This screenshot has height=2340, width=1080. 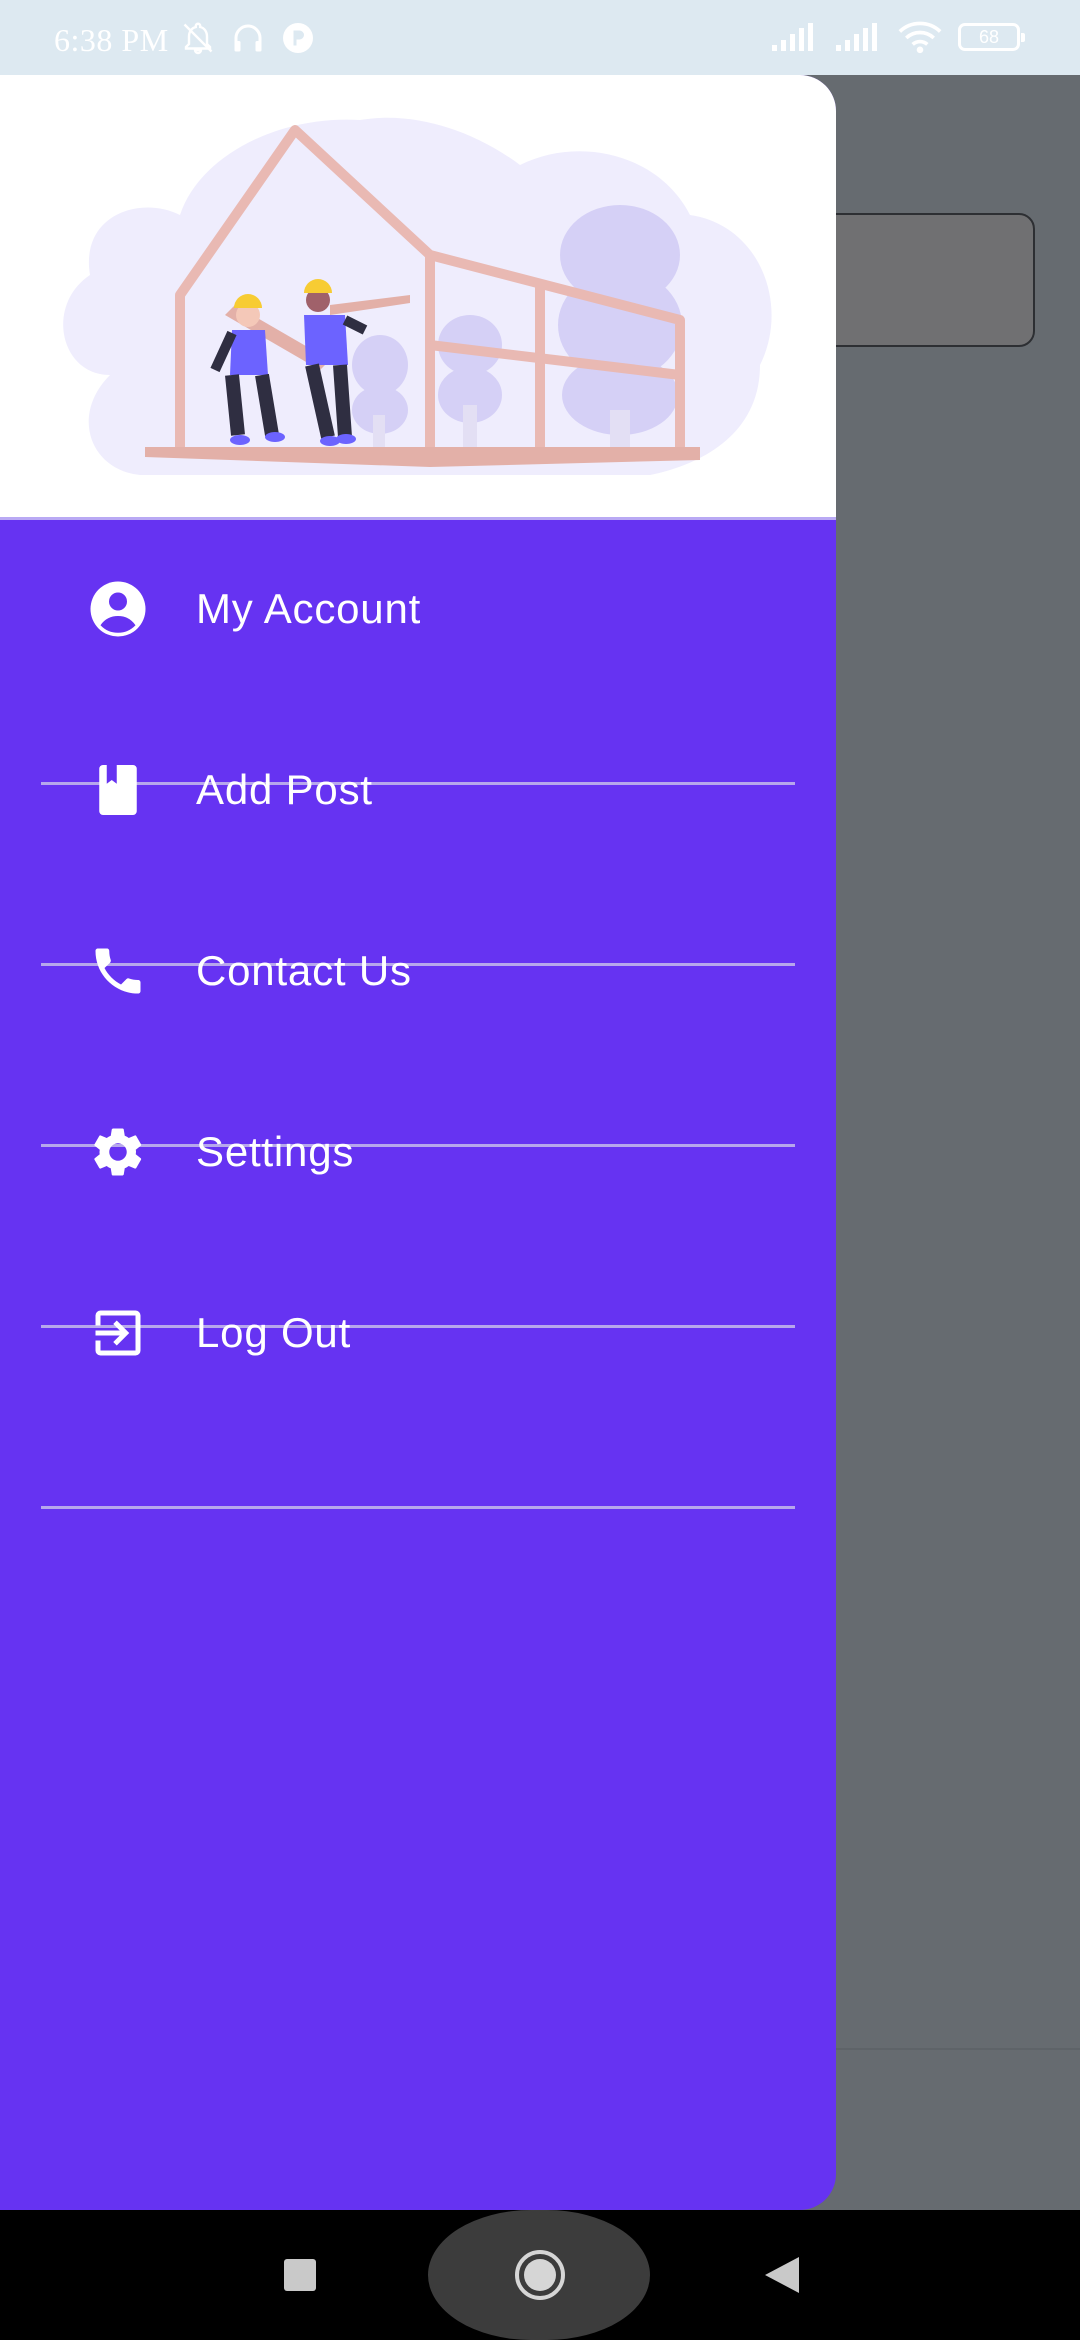 I want to click on status-left-icons, so click(x=248, y=38).